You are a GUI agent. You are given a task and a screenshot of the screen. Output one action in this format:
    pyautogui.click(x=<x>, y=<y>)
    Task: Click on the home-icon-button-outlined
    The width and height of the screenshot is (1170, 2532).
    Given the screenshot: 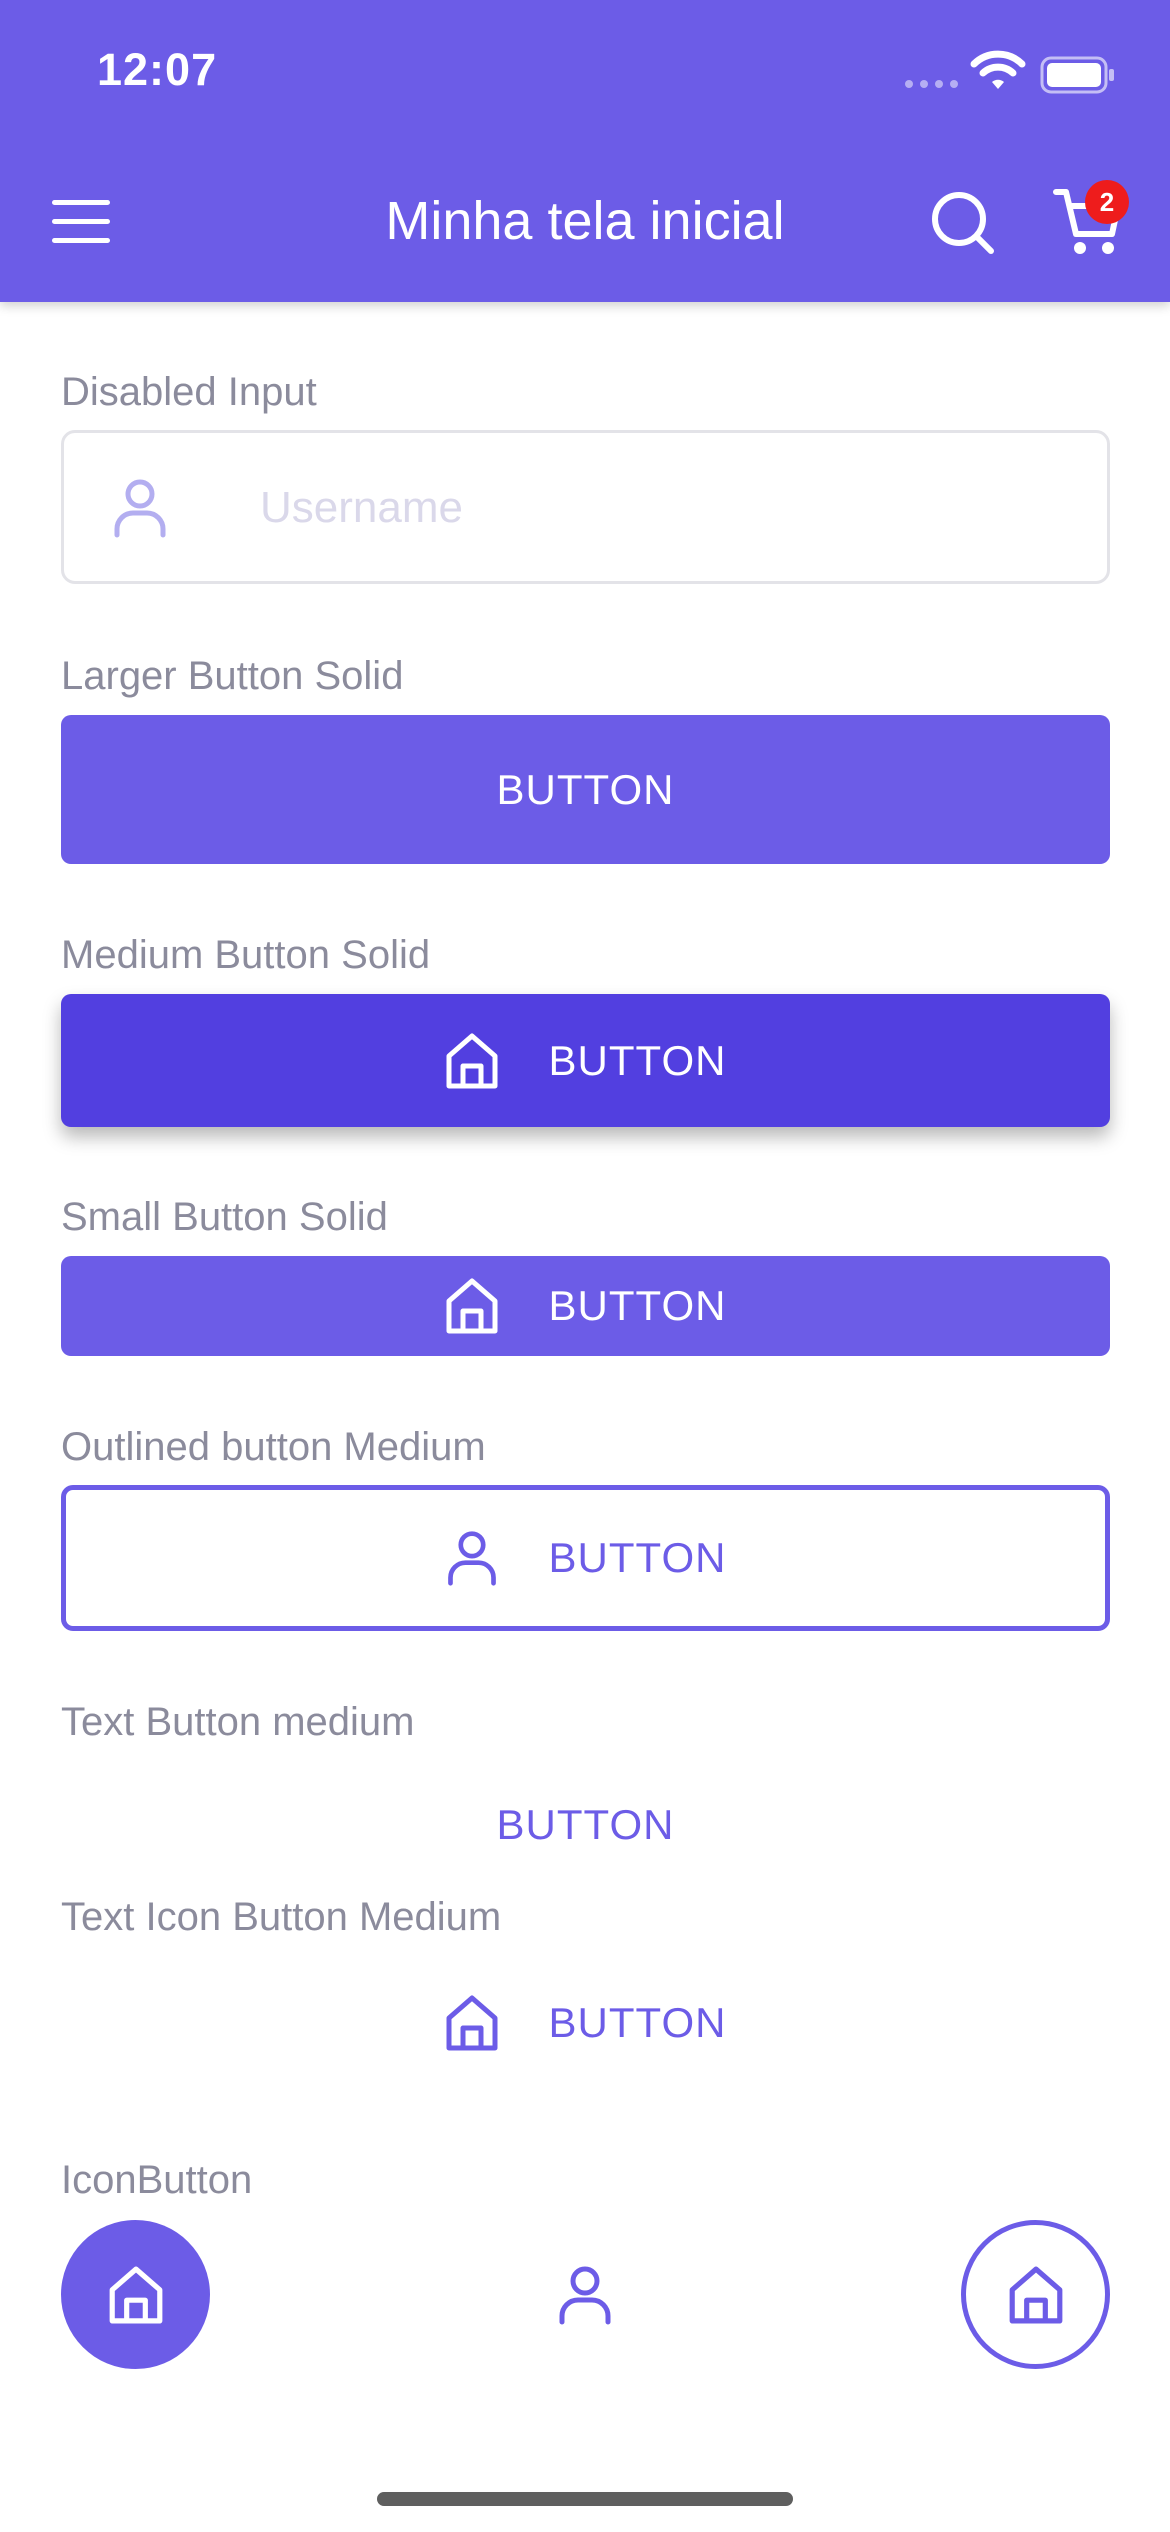 What is the action you would take?
    pyautogui.click(x=1035, y=2294)
    